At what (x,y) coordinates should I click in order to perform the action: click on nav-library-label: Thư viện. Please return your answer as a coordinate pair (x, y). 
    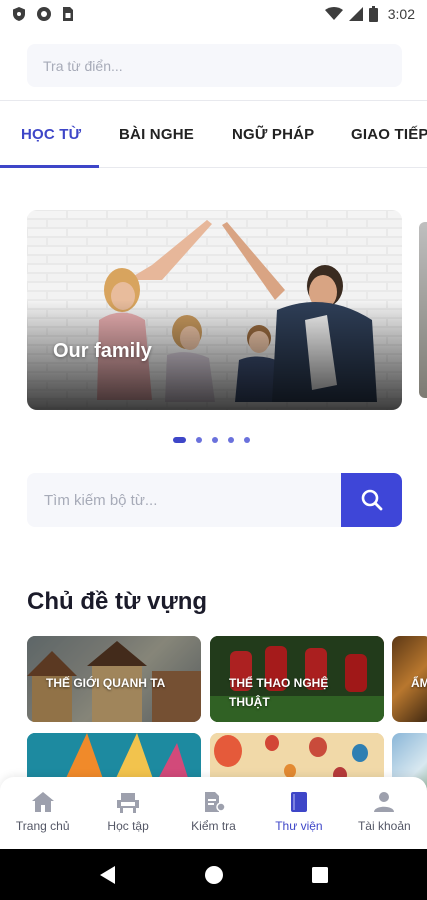
    Looking at the image, I should click on (299, 826).